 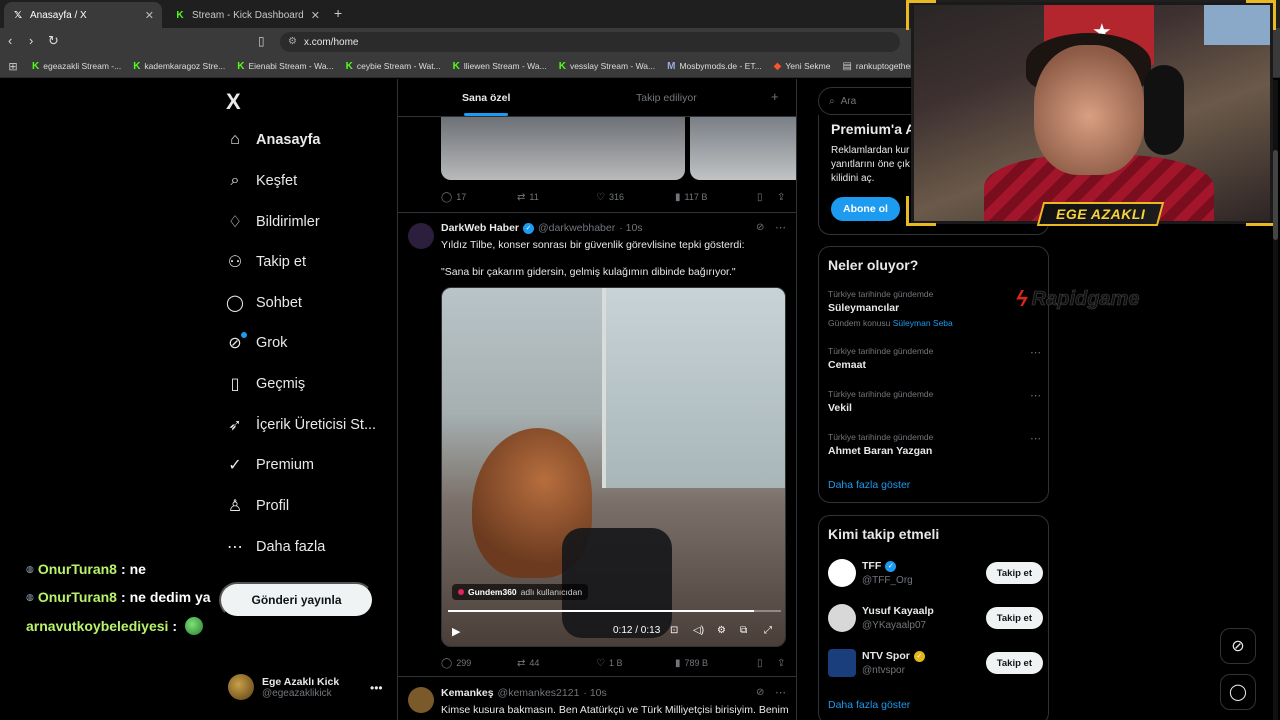 What do you see at coordinates (273, 140) in the screenshot?
I see `nav-item-home: ⌂ Anasayfa` at bounding box center [273, 140].